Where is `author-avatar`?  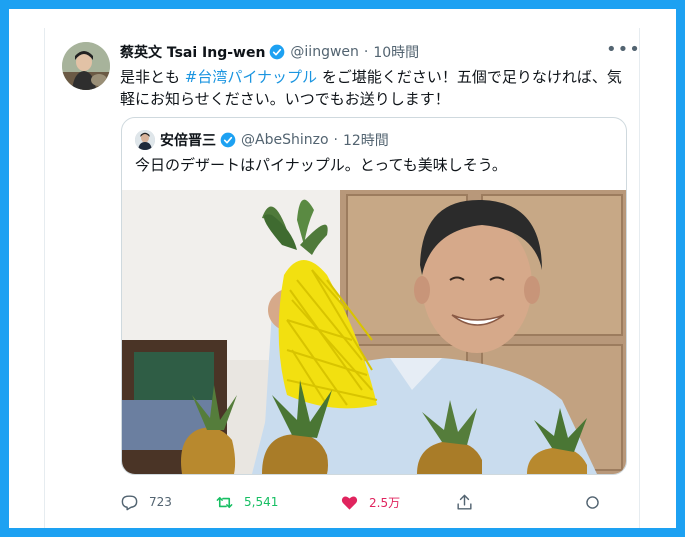
author-avatar is located at coordinates (86, 66).